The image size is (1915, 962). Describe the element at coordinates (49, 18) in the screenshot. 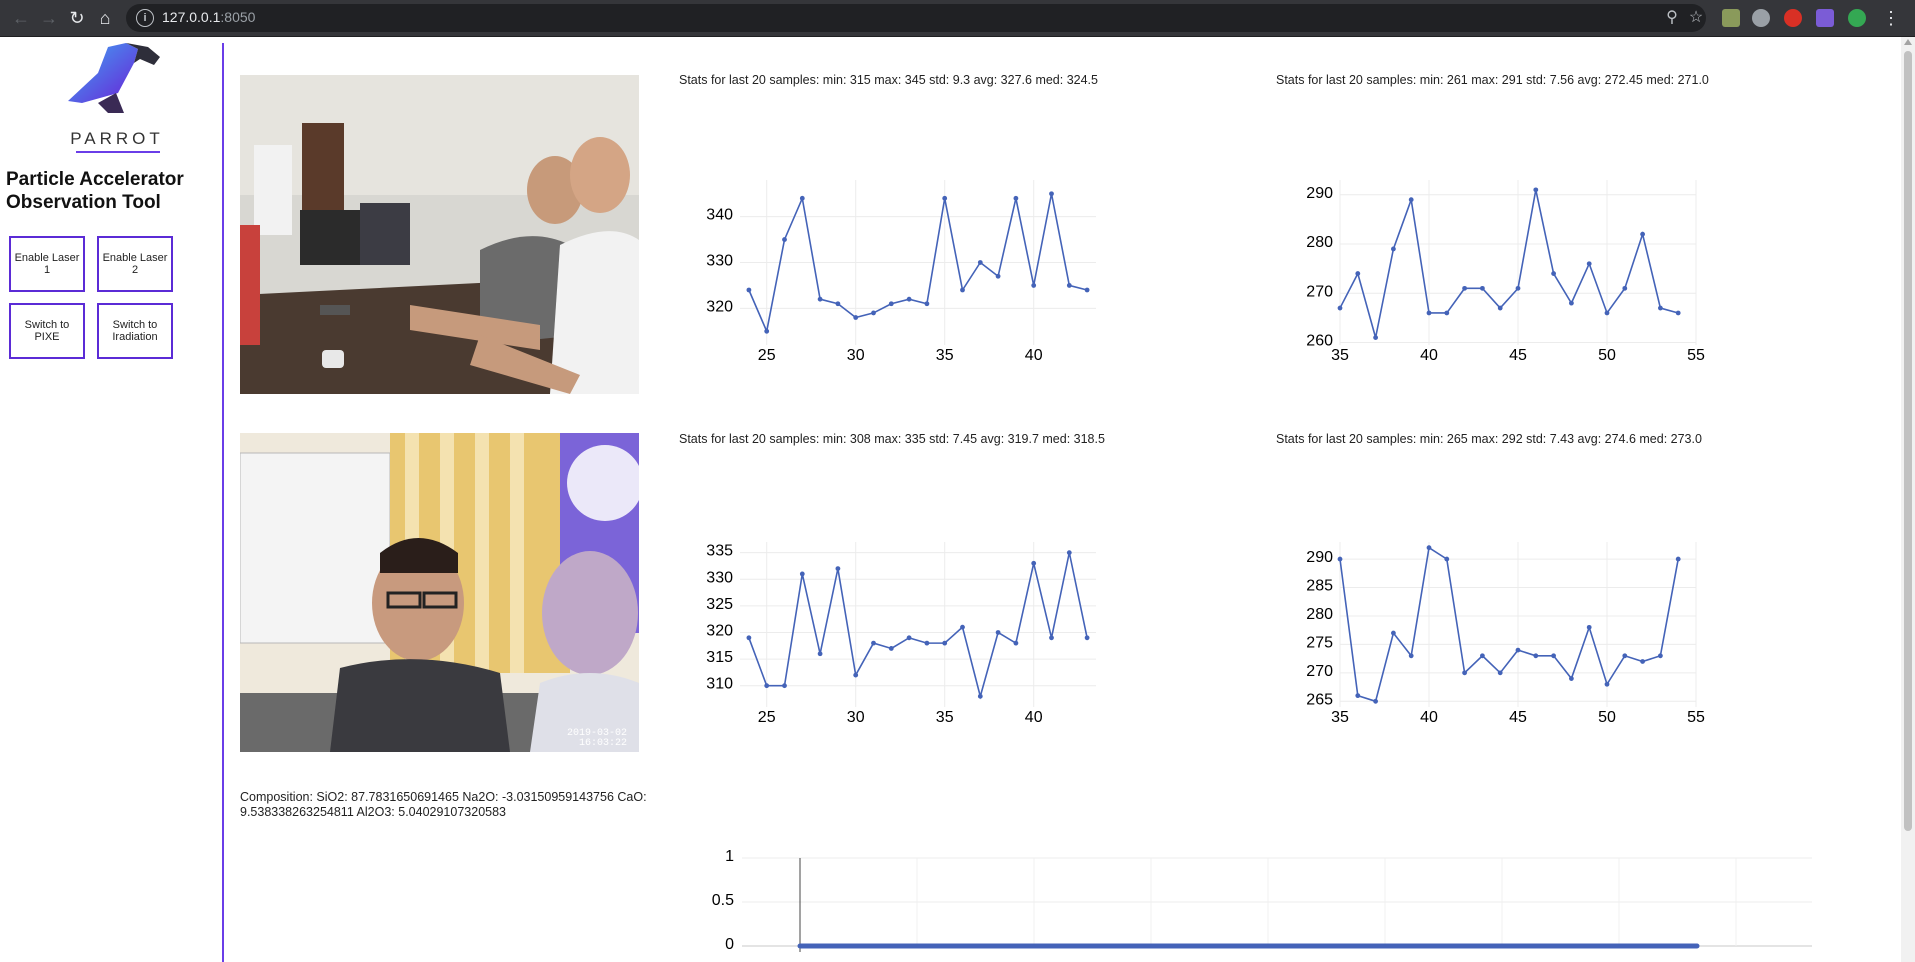

I see `forward-icon: →` at that location.